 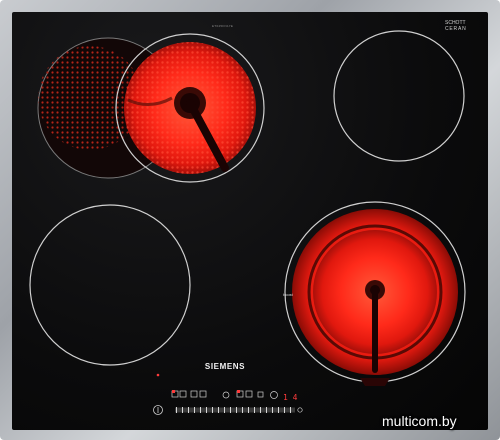 I want to click on rear-right-zone, so click(x=399, y=96).